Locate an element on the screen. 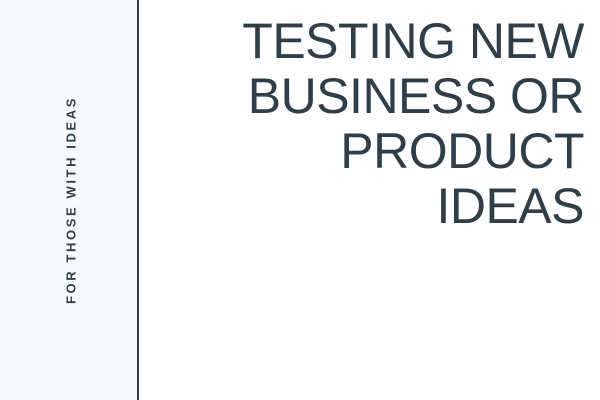  title-line-1: TESTING NEW is located at coordinates (413, 41).